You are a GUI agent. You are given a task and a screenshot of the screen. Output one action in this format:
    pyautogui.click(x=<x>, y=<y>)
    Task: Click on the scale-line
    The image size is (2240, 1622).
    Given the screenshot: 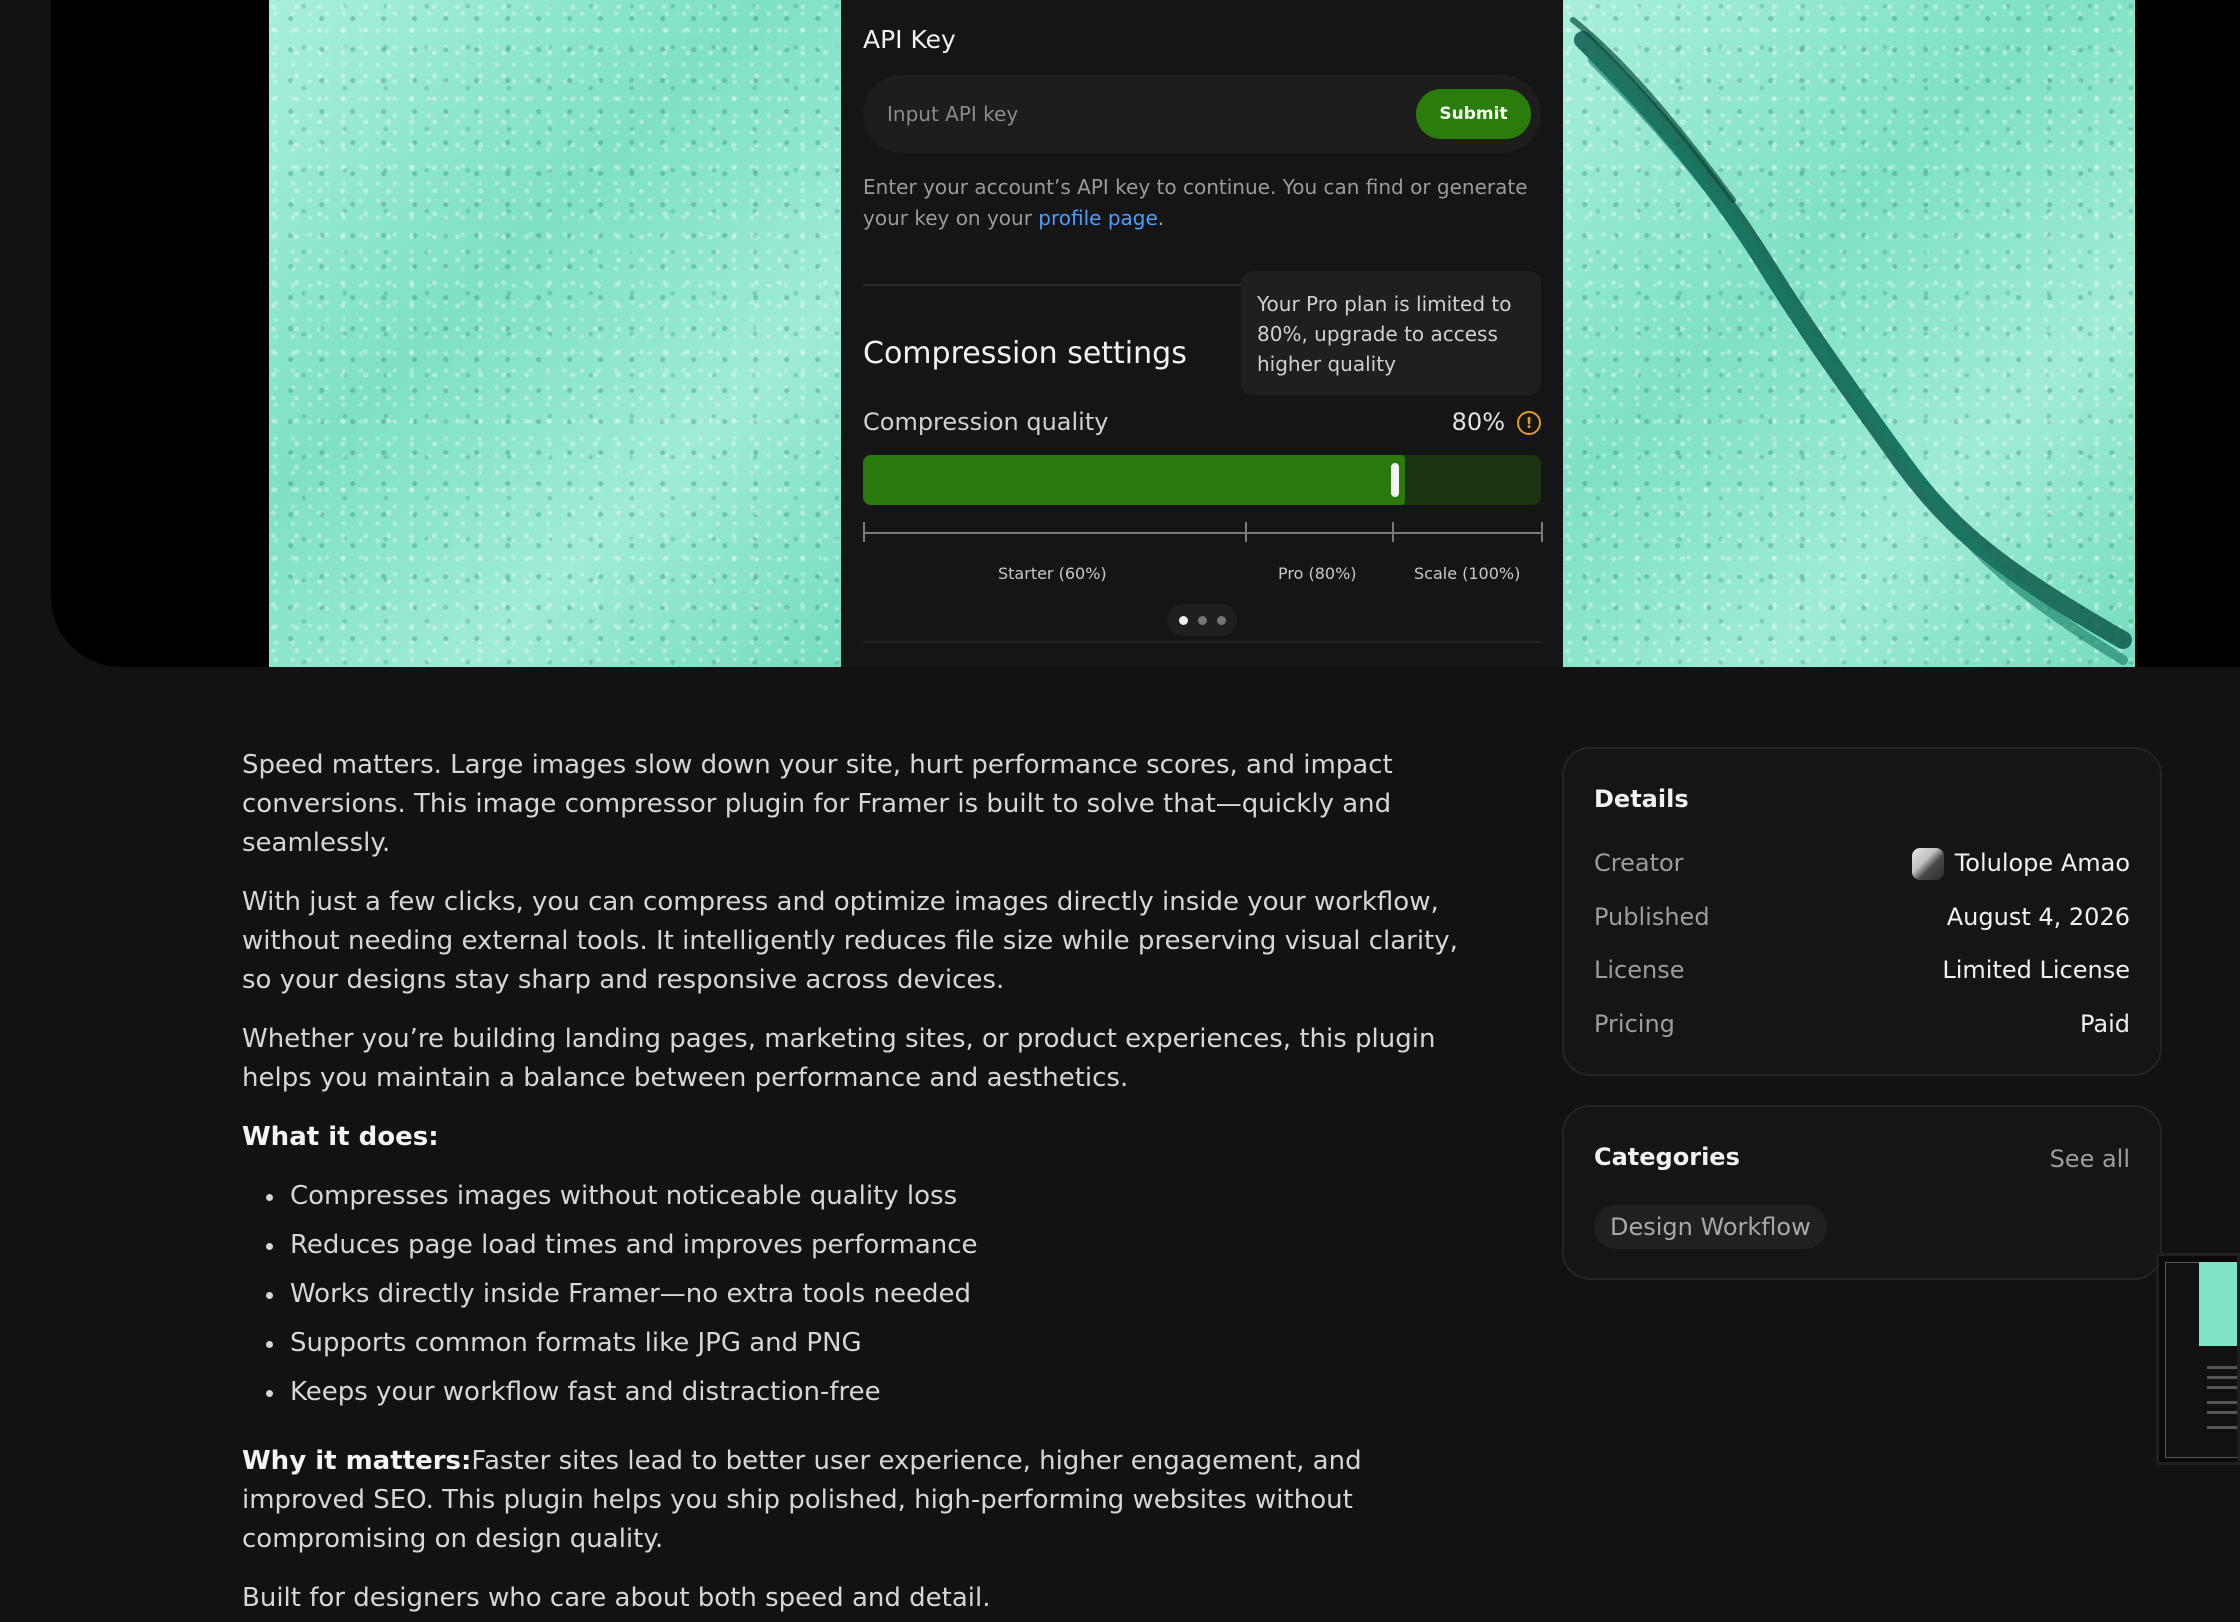 What is the action you would take?
    pyautogui.click(x=1203, y=533)
    